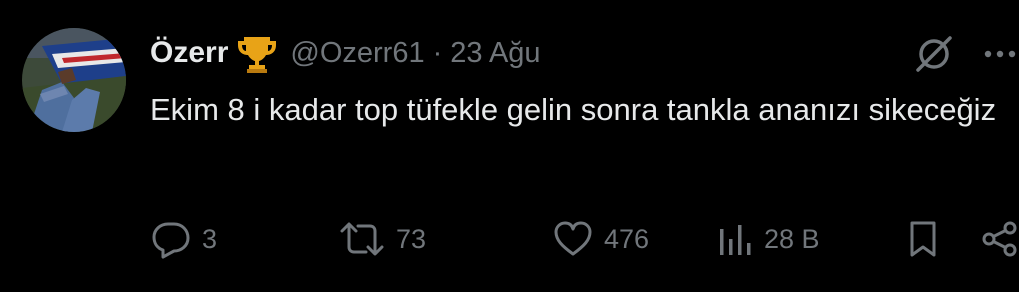  I want to click on reply-icon, so click(171, 239).